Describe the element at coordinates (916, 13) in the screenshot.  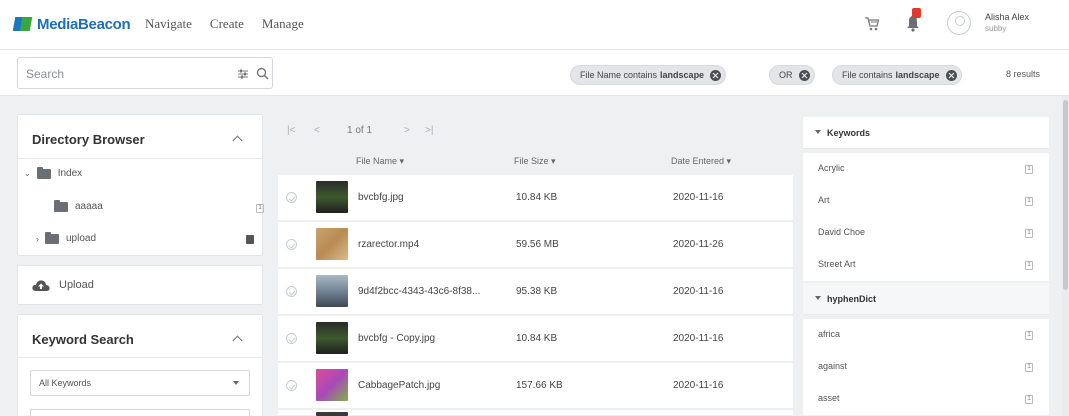
I see `notification-badge` at that location.